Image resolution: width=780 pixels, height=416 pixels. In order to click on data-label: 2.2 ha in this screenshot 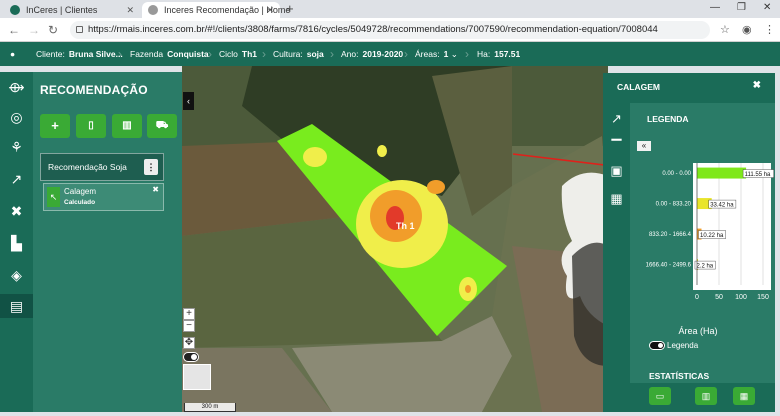, I will do `click(704, 266)`.